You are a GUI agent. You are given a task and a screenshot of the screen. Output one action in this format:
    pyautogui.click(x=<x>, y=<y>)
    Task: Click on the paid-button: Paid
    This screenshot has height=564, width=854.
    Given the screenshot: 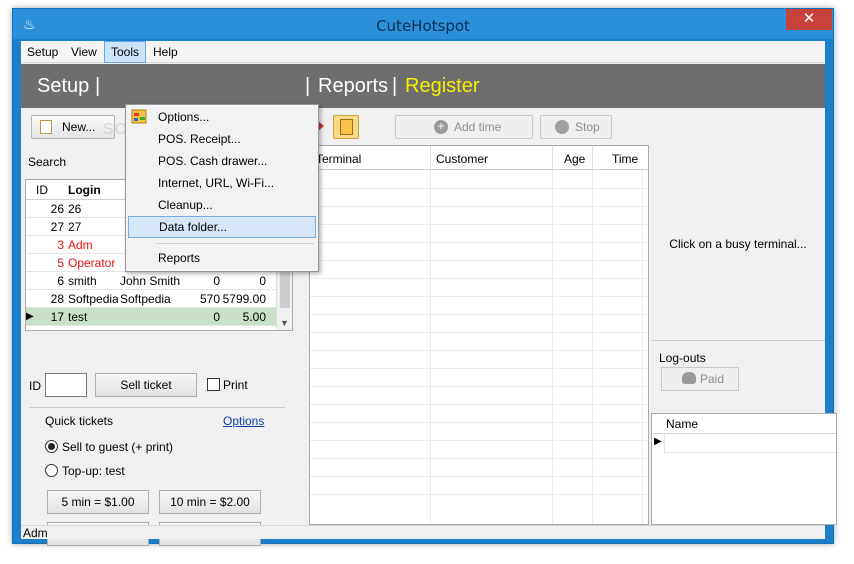 What is the action you would take?
    pyautogui.click(x=700, y=379)
    